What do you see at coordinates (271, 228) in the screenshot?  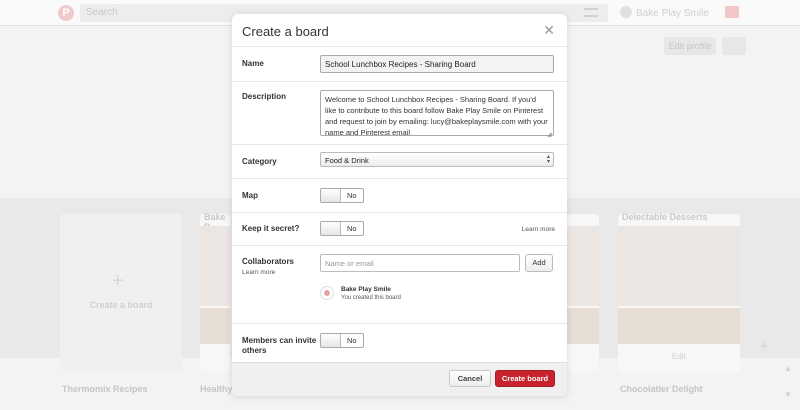 I see `secret-label: Keep it secret?` at bounding box center [271, 228].